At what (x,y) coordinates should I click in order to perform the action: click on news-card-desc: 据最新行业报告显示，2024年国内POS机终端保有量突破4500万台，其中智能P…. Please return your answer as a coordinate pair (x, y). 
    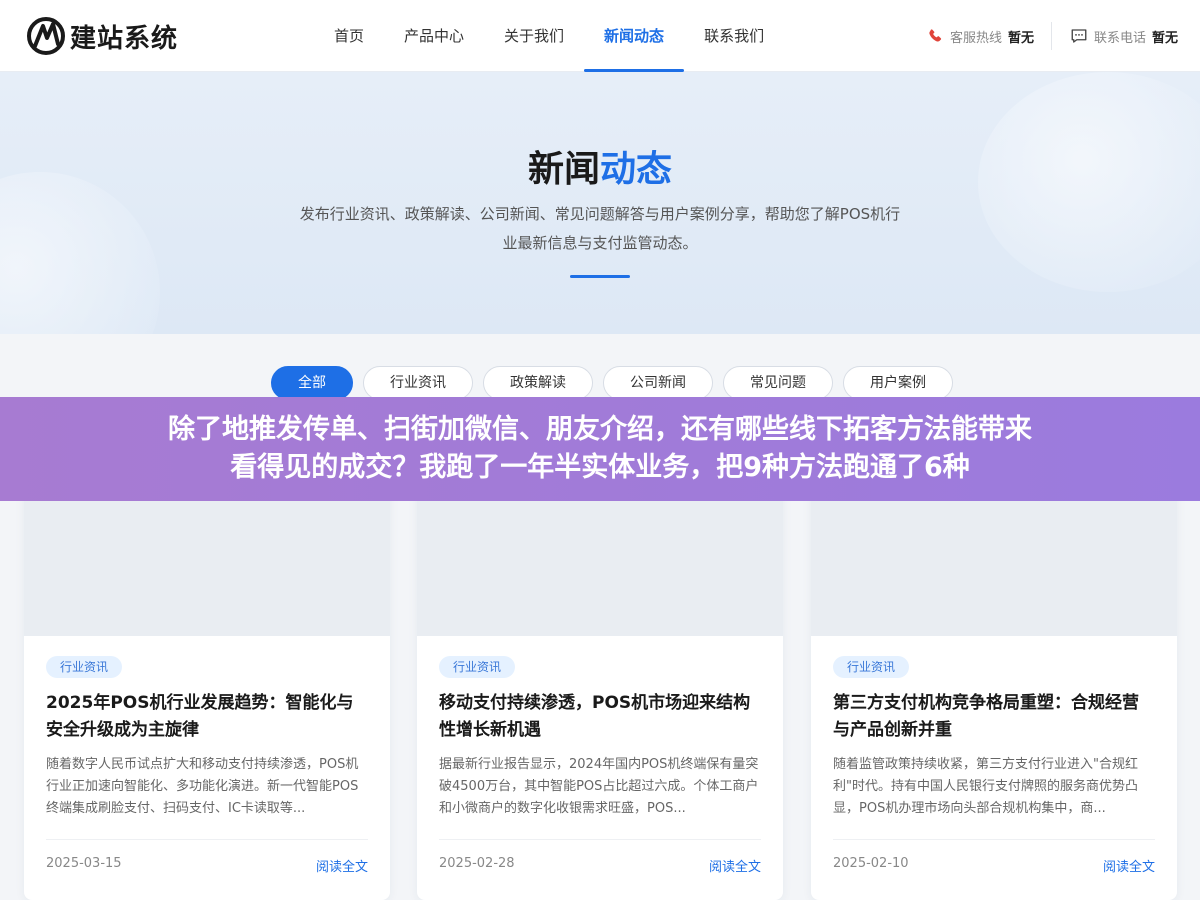
    Looking at the image, I should click on (599, 786).